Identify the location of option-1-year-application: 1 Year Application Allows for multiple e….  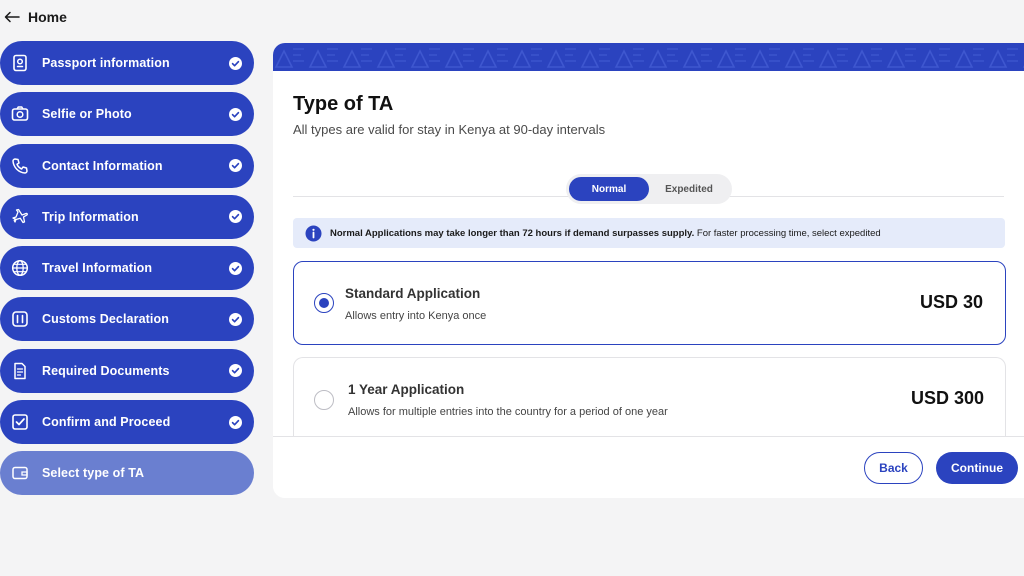
(649, 399).